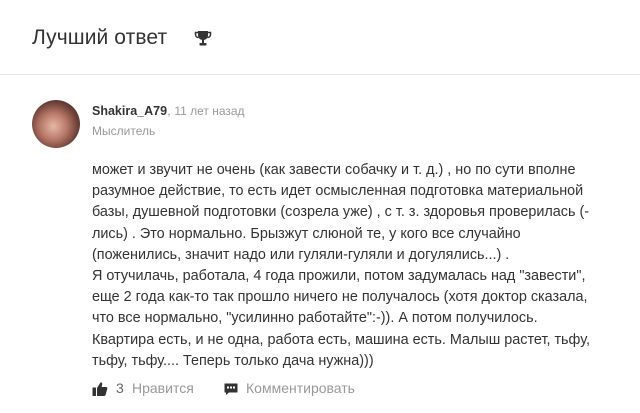  I want to click on avatar, so click(56, 124).